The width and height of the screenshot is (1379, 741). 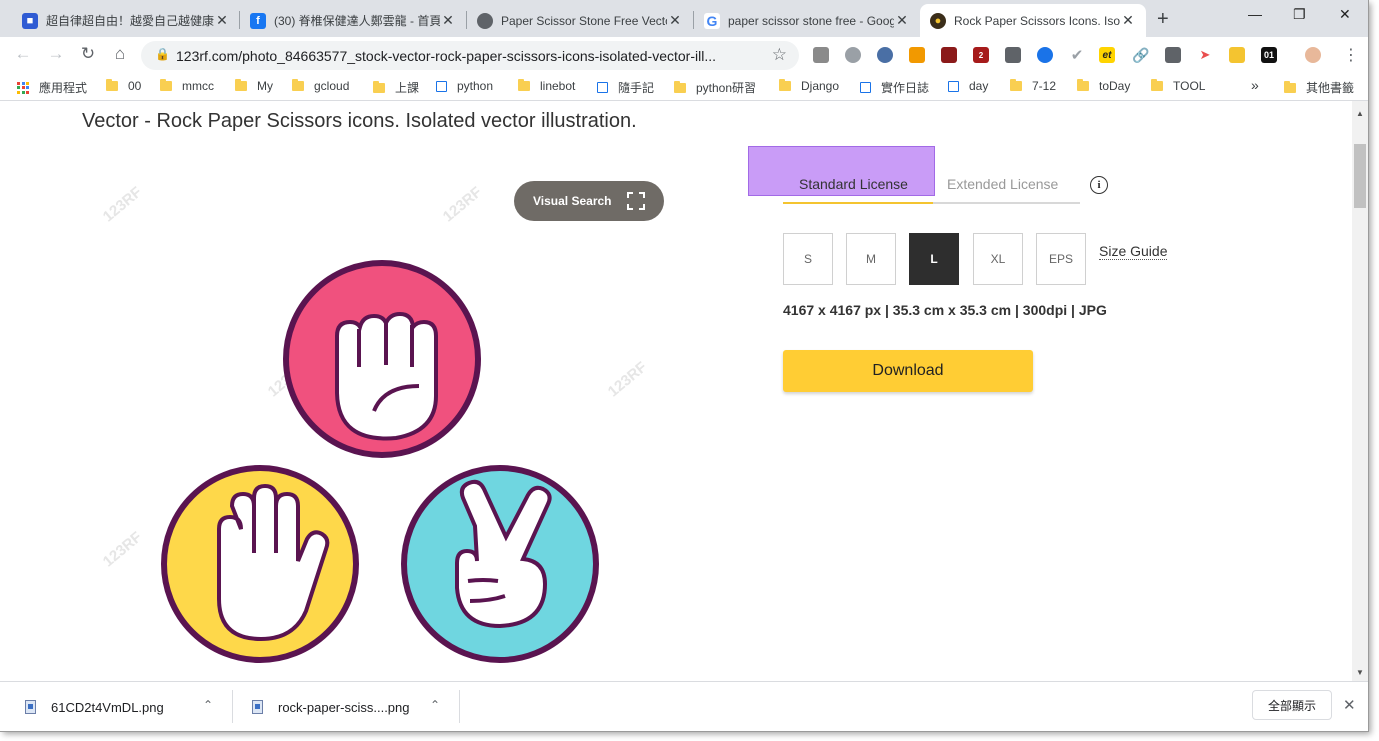 What do you see at coordinates (1255, 14) in the screenshot?
I see `minimize-icon: —` at bounding box center [1255, 14].